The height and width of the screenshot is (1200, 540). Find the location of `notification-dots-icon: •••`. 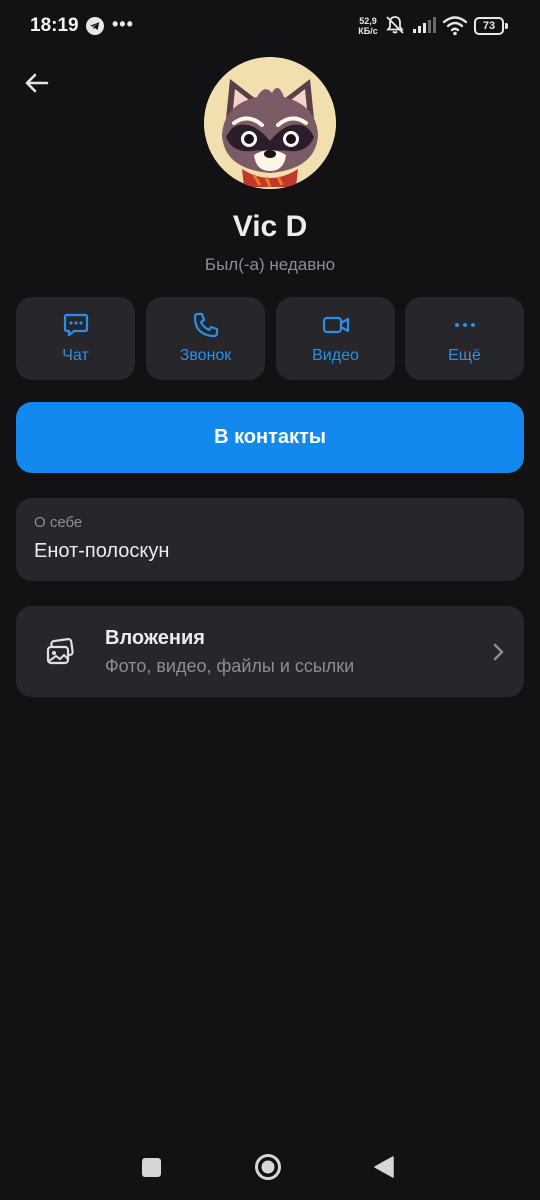

notification-dots-icon: ••• is located at coordinates (123, 24).